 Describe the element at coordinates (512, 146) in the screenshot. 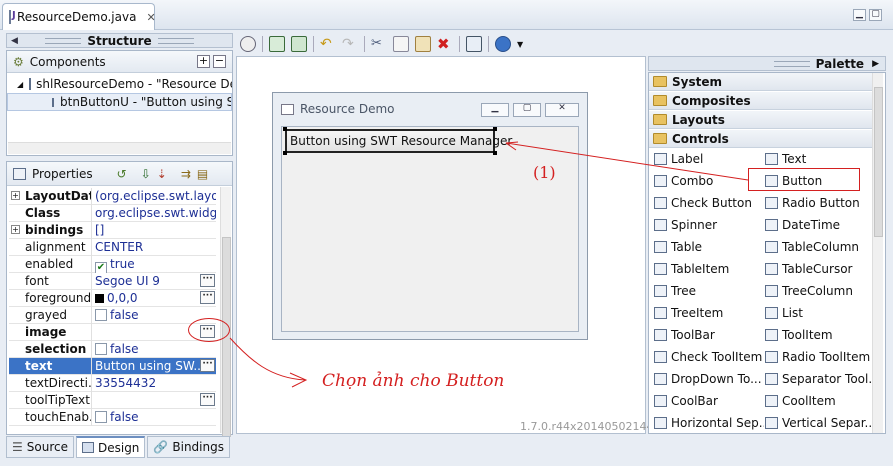

I see `arrow-head` at that location.